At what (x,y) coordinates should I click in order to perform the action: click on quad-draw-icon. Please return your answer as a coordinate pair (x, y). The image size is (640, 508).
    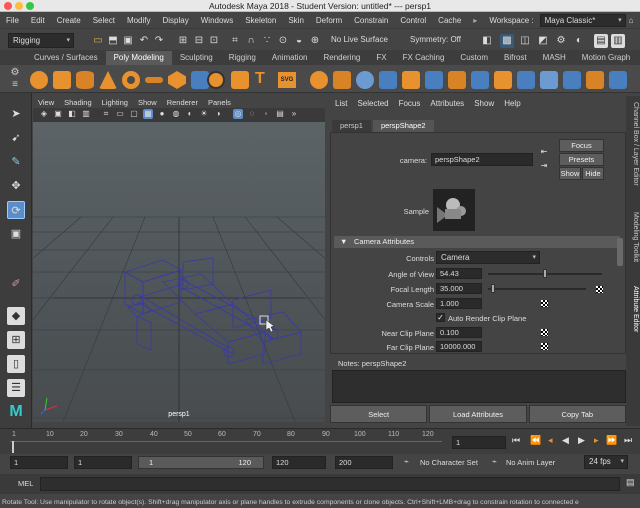
    Looking at the image, I should click on (595, 80).